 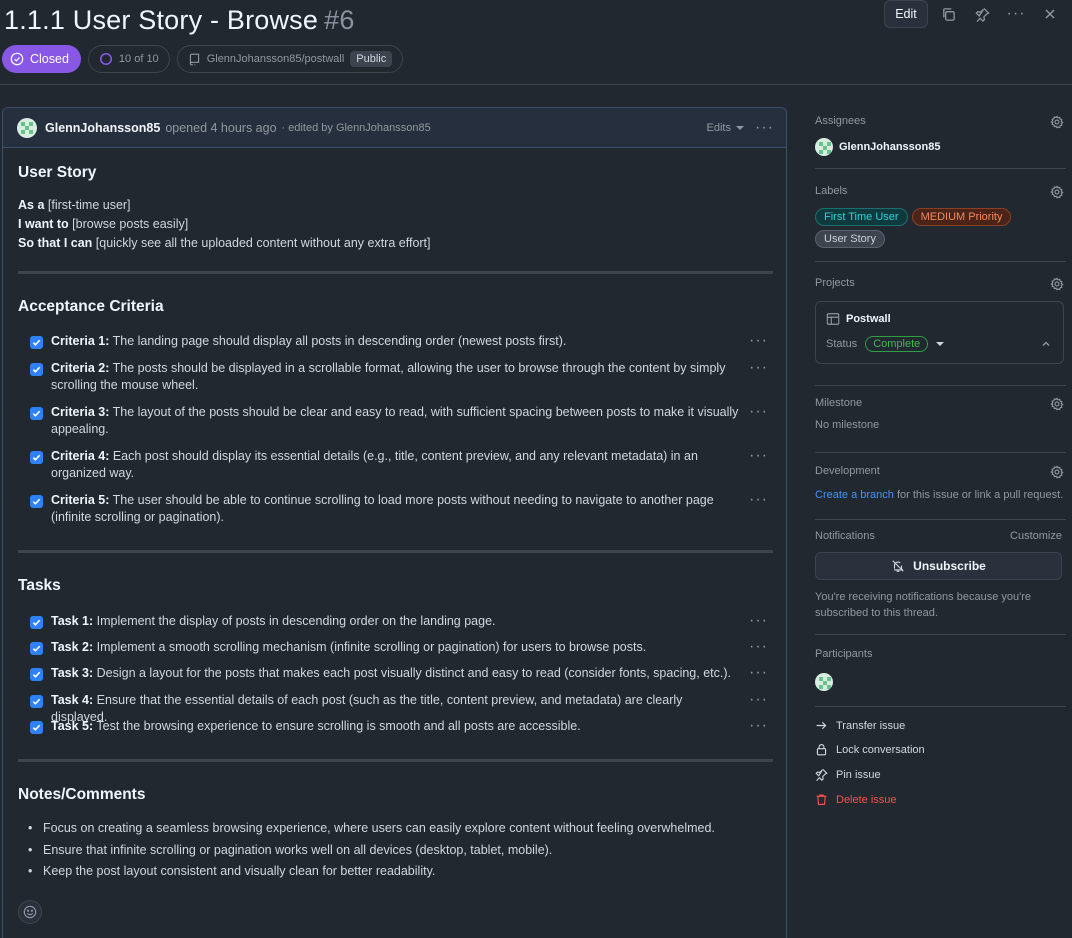 What do you see at coordinates (821, 799) in the screenshot?
I see `trash-icon` at bounding box center [821, 799].